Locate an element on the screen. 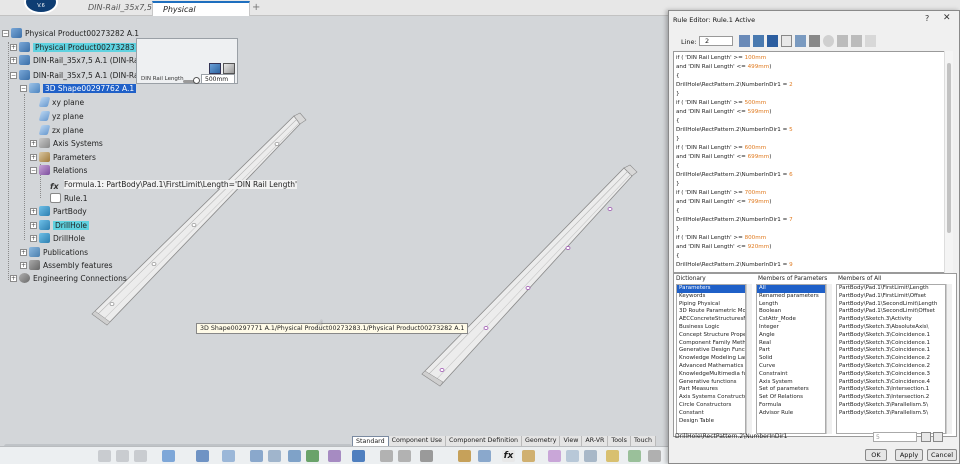  list-item: Design Table is located at coordinates (711, 422).